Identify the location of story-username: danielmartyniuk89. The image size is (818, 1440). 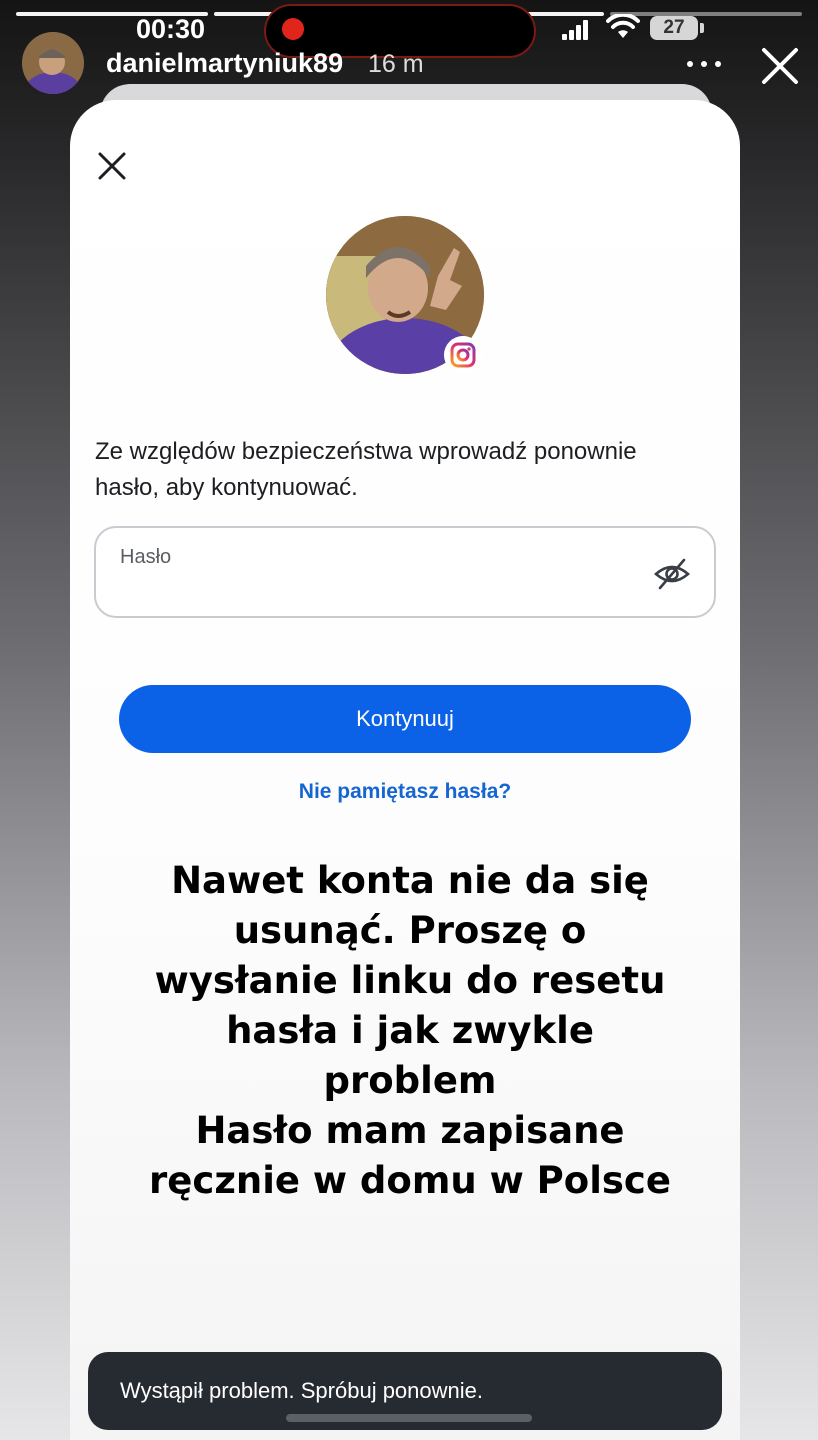
(224, 63).